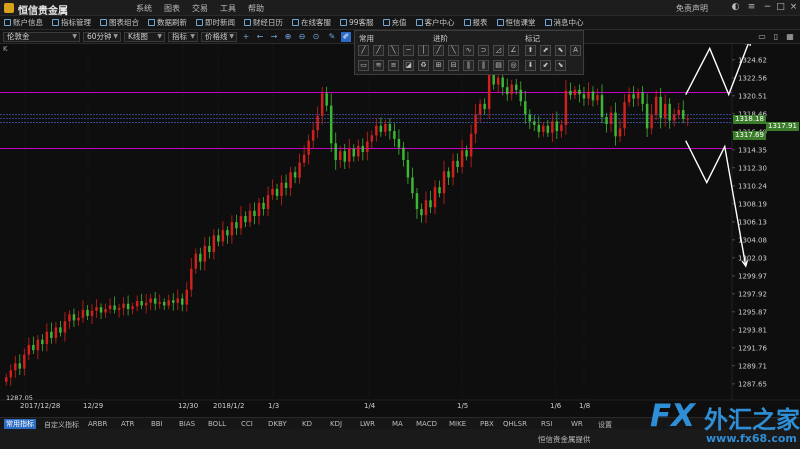 Image resolution: width=800 pixels, height=449 pixels. I want to click on time-zone-tool-icon: ‖, so click(483, 65).